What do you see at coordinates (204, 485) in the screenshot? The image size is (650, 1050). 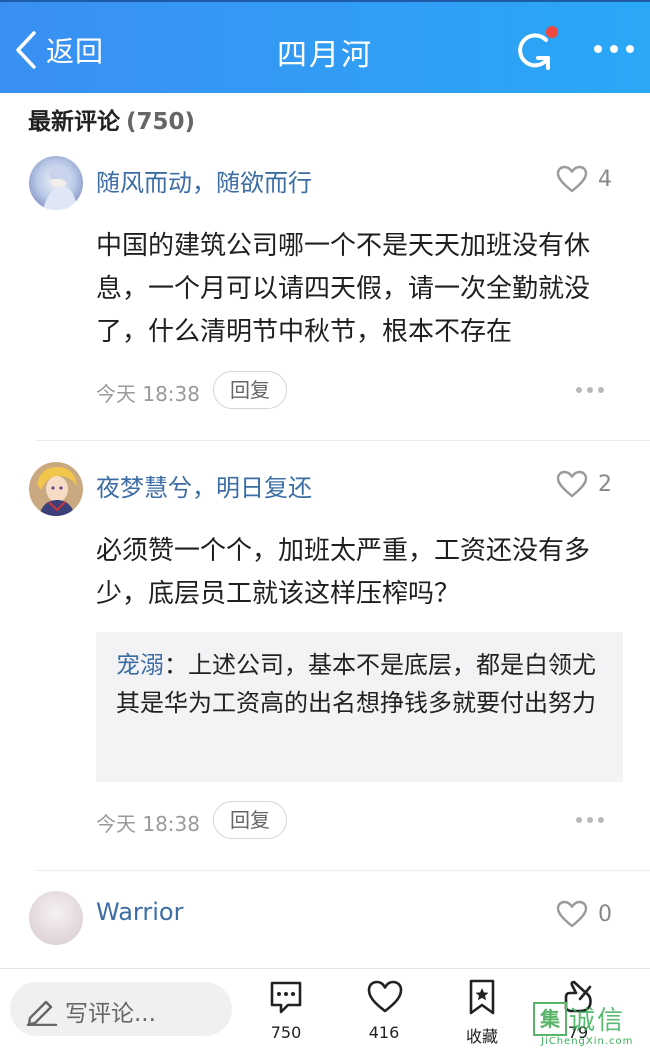 I see `comment-username: 夜梦慧兮，明日复还` at bounding box center [204, 485].